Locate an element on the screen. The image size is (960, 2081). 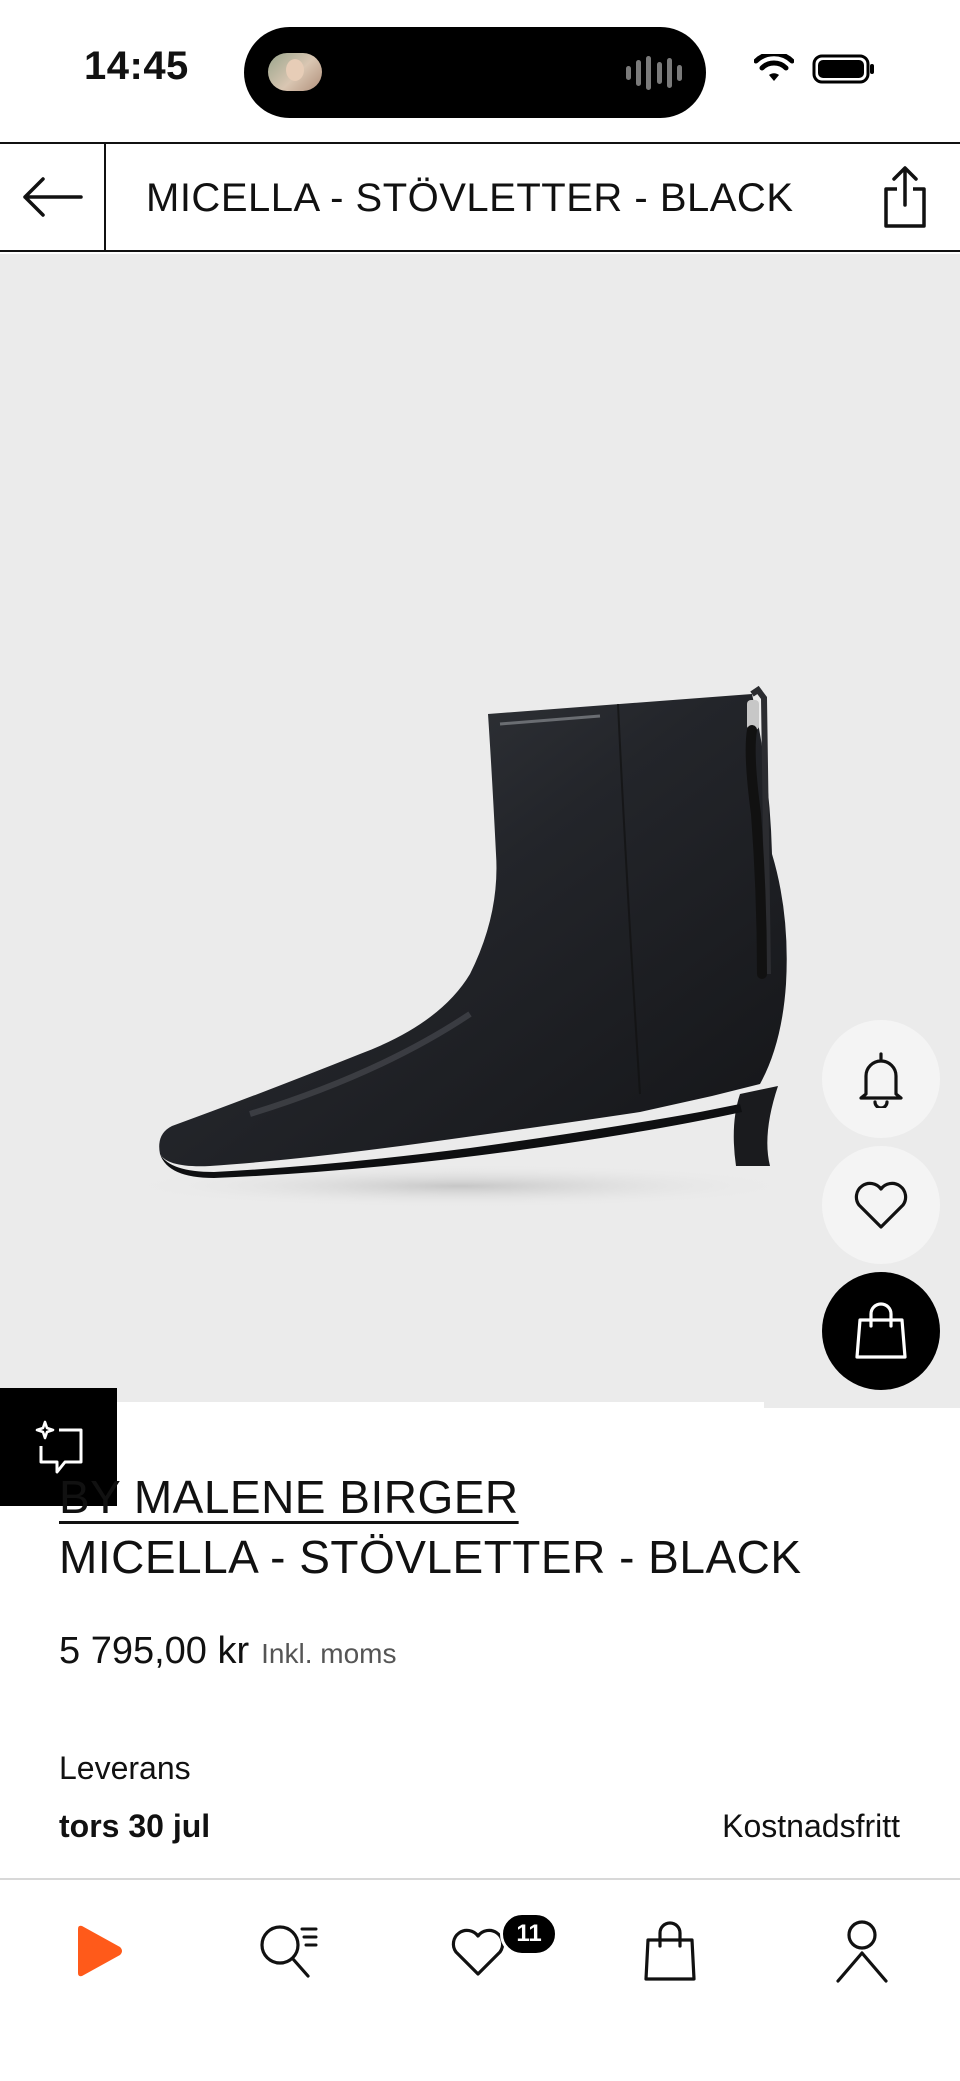
delivery-date: tors 30 jul is located at coordinates (135, 1826).